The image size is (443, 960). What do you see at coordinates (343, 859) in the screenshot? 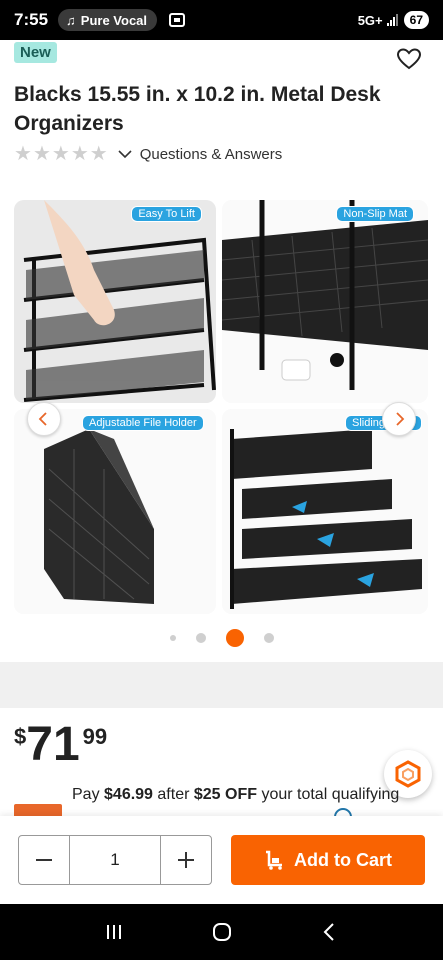
I see `add-to-cart-label: Add to Cart` at bounding box center [343, 859].